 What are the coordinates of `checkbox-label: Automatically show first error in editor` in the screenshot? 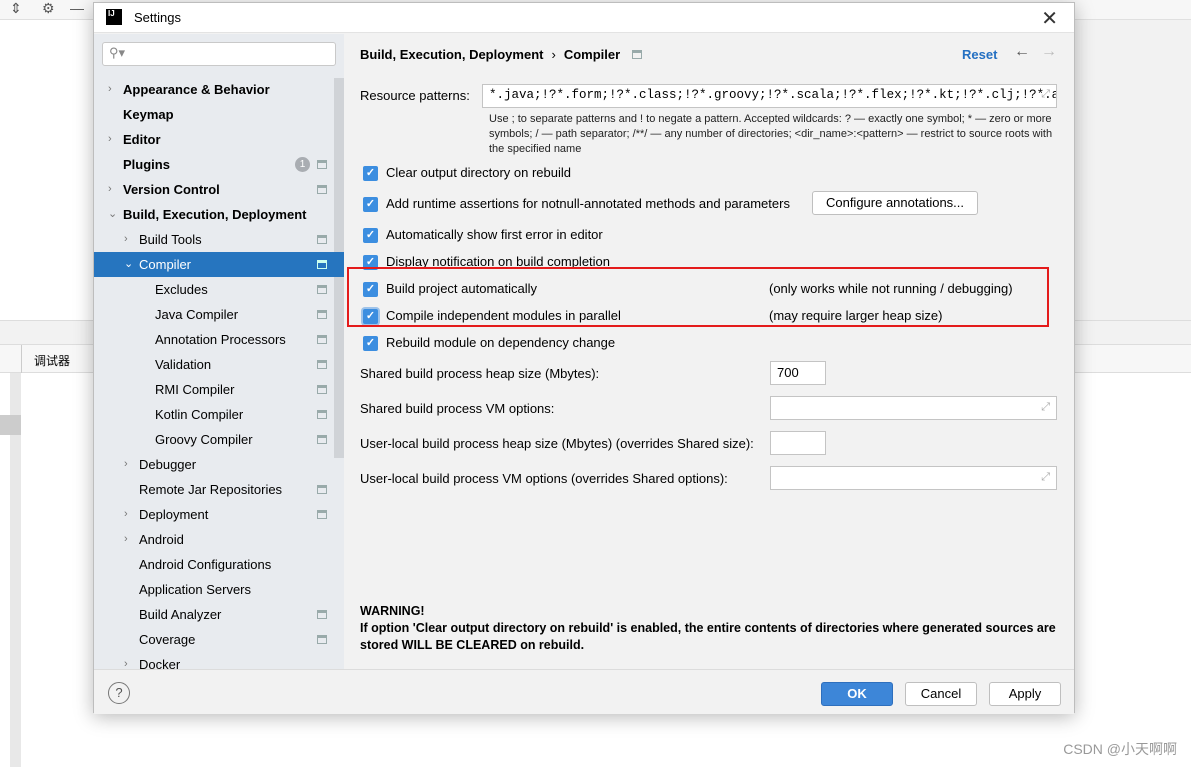 It's located at (494, 234).